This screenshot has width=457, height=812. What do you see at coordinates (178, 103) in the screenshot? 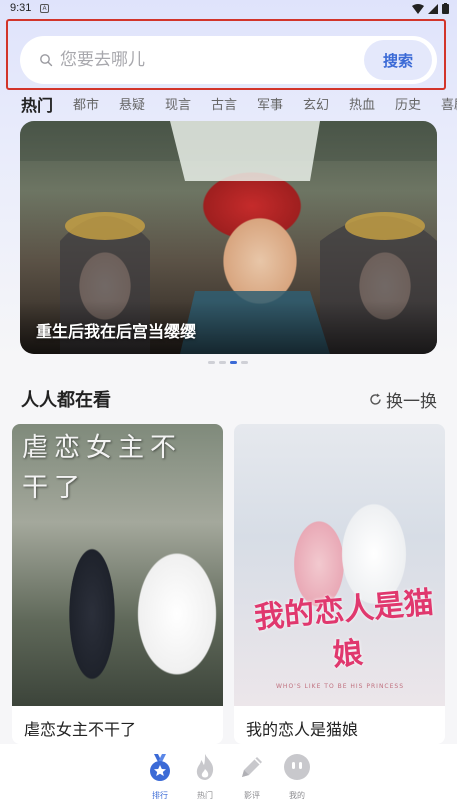
I see `tab-modern-romance: 现言` at bounding box center [178, 103].